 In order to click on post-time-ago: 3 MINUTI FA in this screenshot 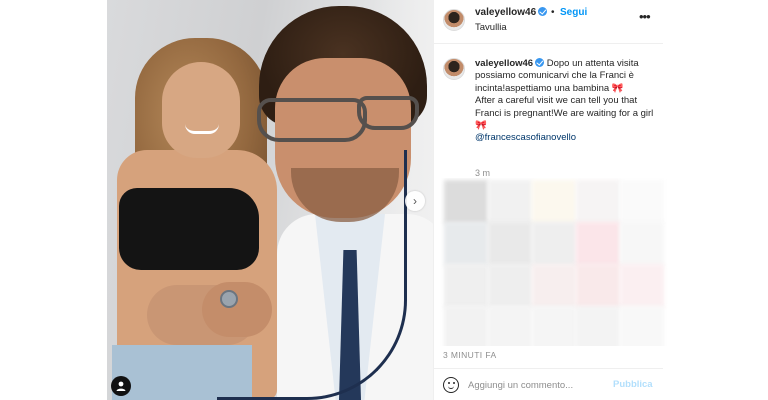, I will do `click(470, 355)`.